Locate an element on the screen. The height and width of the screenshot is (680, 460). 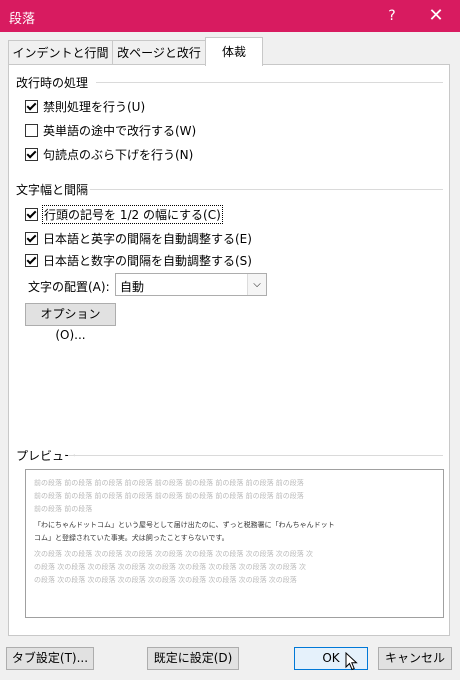
mouse-pointer-icon is located at coordinates (351, 661).